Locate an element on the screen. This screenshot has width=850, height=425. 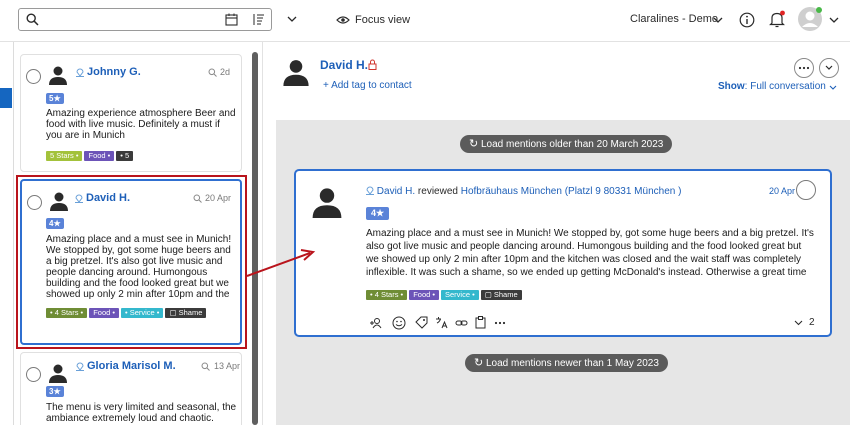
search-input is located at coordinates (140, 19).